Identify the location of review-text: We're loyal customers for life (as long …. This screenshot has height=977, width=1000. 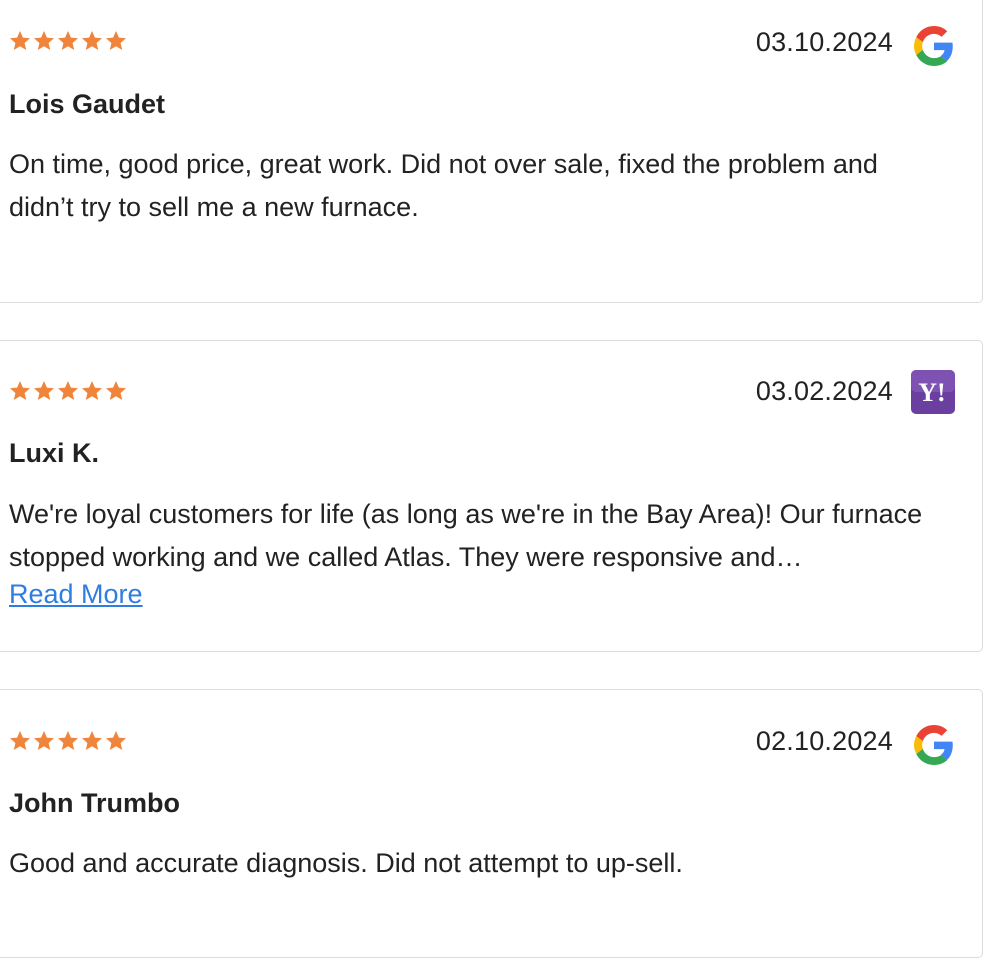
(466, 535).